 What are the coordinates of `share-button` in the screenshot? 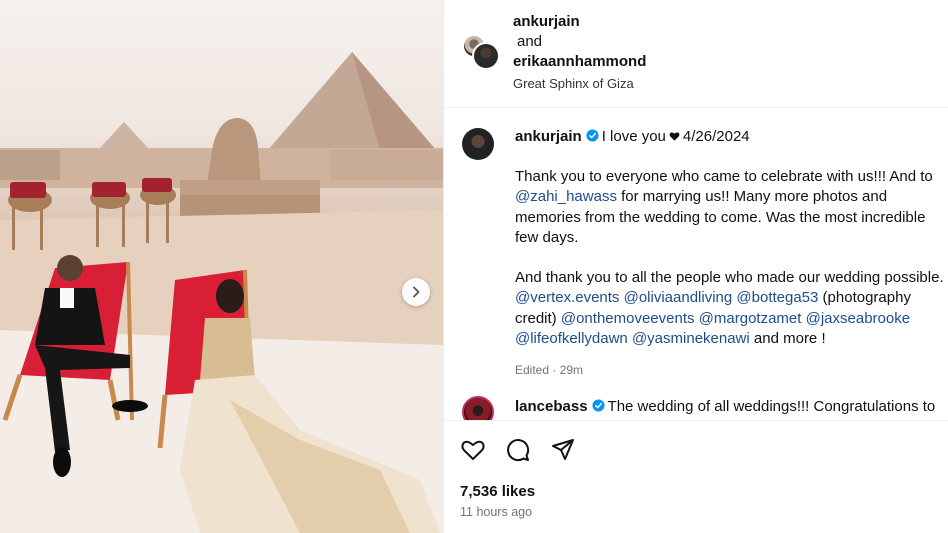 It's located at (563, 450).